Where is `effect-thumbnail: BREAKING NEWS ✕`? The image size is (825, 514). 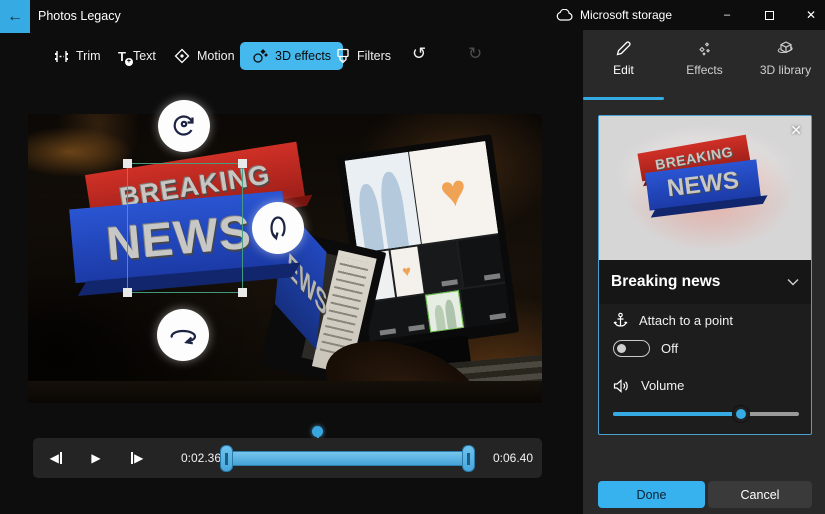 effect-thumbnail: BREAKING NEWS ✕ is located at coordinates (705, 188).